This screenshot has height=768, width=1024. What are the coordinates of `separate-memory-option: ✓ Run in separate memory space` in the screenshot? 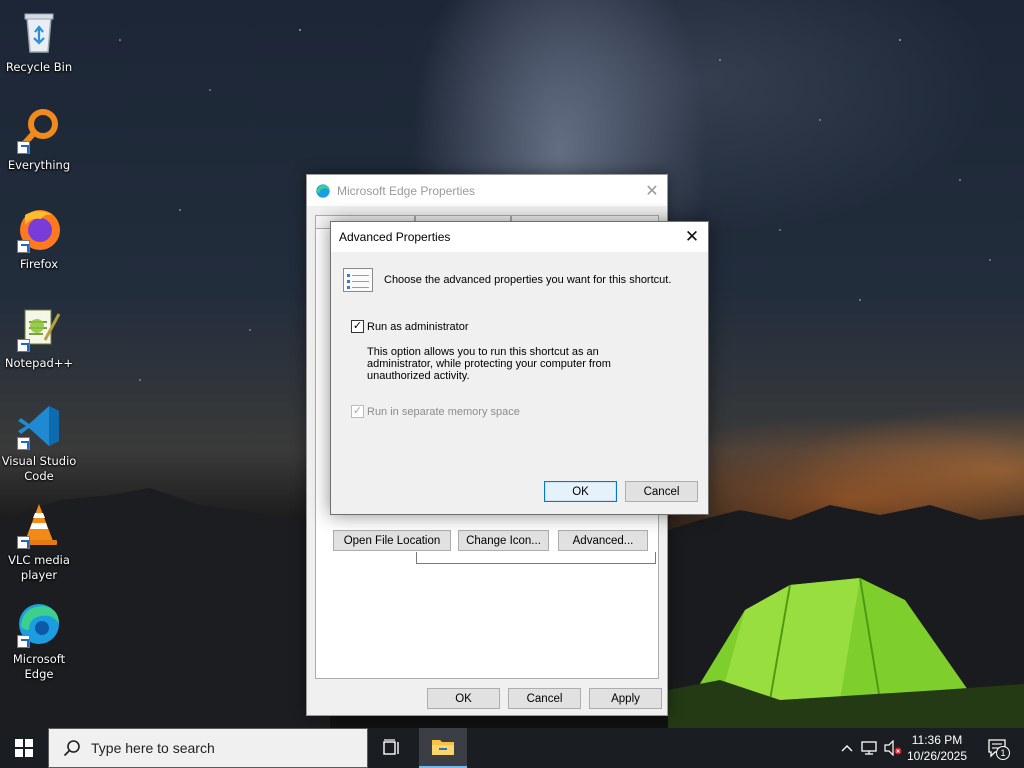 It's located at (435, 411).